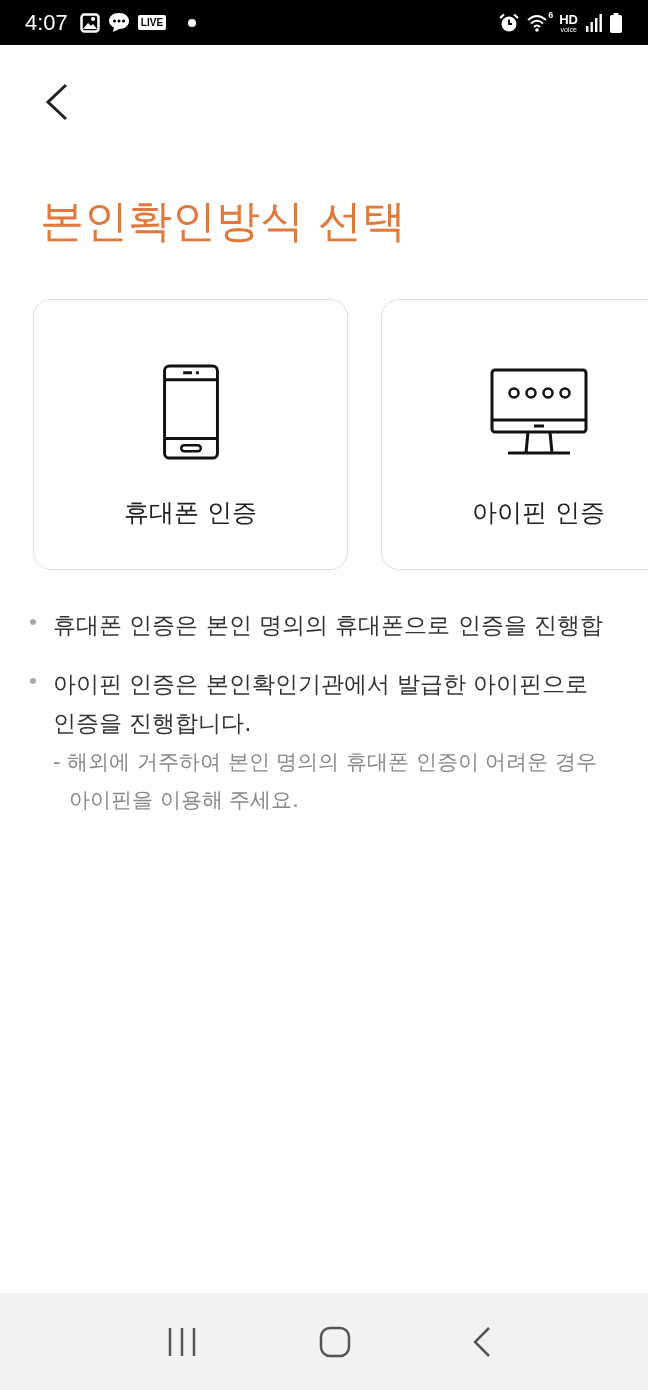 Image resolution: width=648 pixels, height=1390 pixels. I want to click on note-detail: - 해외에 거주하여 본인 명의의 휴대폰 인증이 어려운 경우 아이핀을 이용해 주세요., so click(325, 781).